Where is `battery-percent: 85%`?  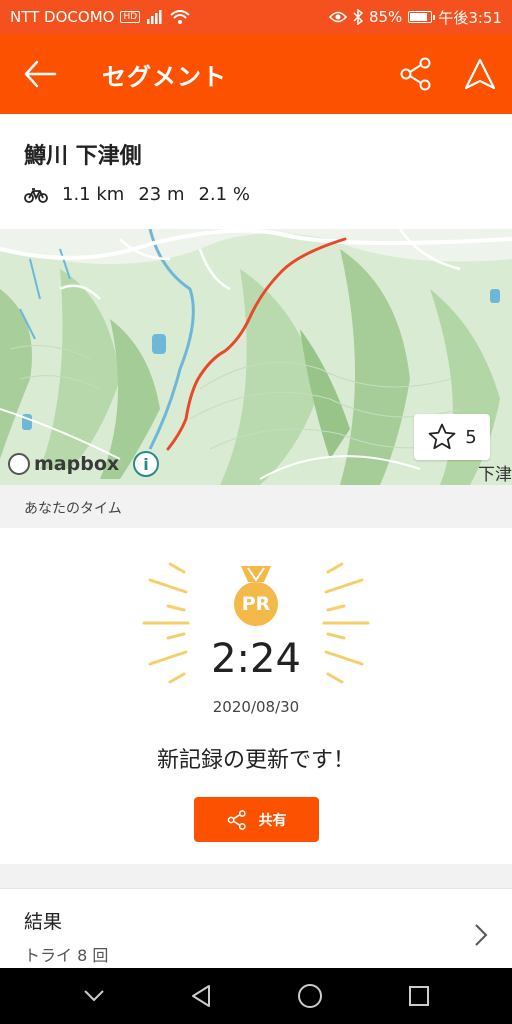
battery-percent: 85% is located at coordinates (385, 17).